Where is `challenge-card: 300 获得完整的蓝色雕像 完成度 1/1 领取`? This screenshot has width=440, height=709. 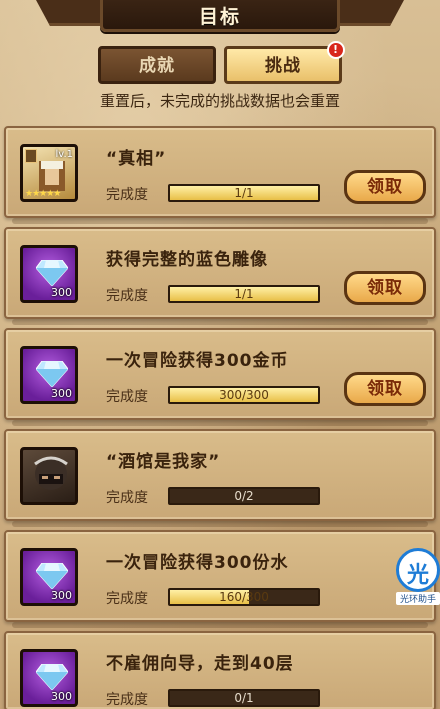
challenge-card: 300 获得完整的蓝色雕像 完成度 1/1 领取 is located at coordinates (220, 276).